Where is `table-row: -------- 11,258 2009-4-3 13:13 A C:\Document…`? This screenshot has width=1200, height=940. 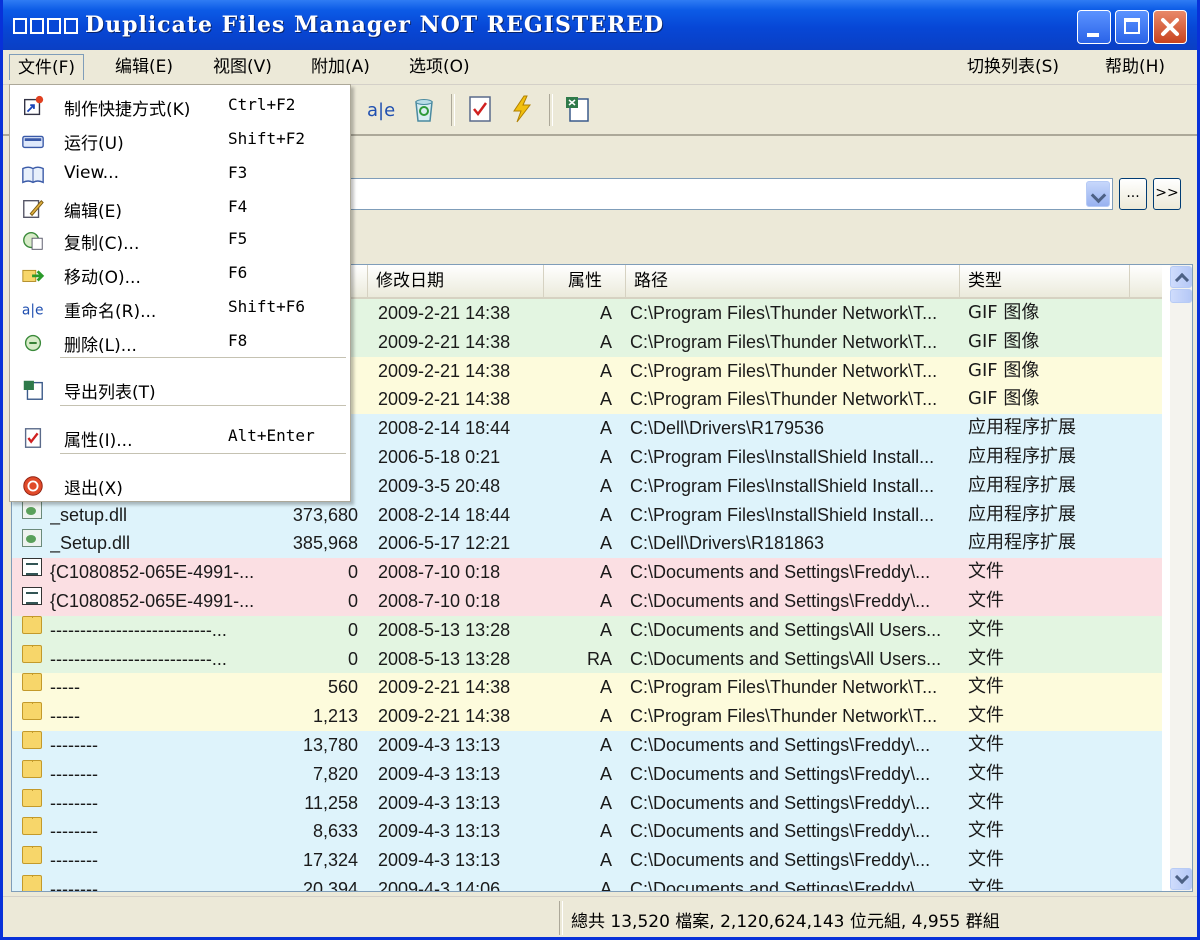
table-row: -------- 11,258 2009-4-3 13:13 A C:\Document… is located at coordinates (587, 803).